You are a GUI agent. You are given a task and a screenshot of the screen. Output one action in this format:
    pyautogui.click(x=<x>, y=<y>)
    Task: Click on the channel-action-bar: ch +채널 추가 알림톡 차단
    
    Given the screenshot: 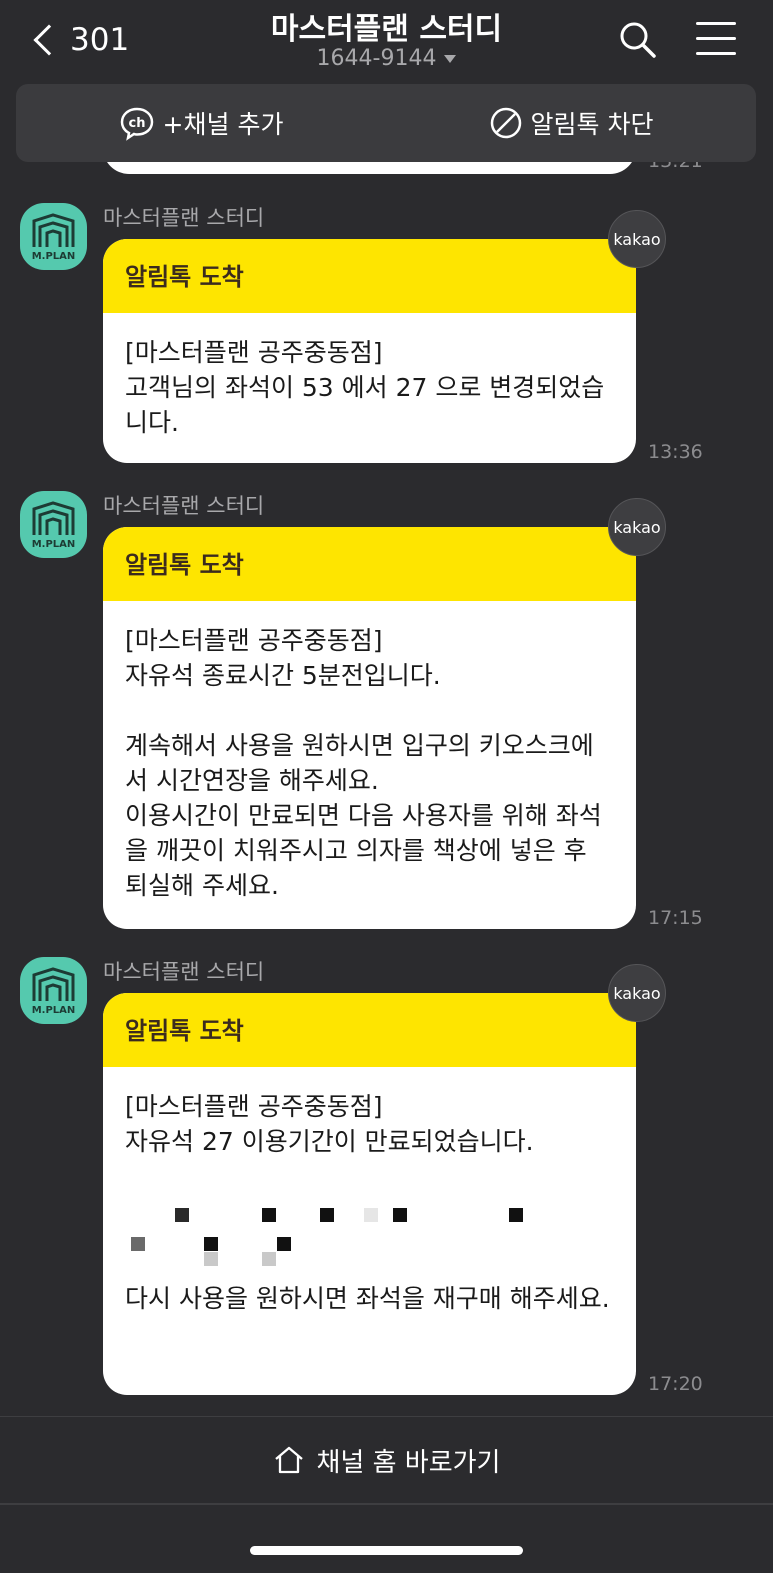 What is the action you would take?
    pyautogui.click(x=386, y=123)
    